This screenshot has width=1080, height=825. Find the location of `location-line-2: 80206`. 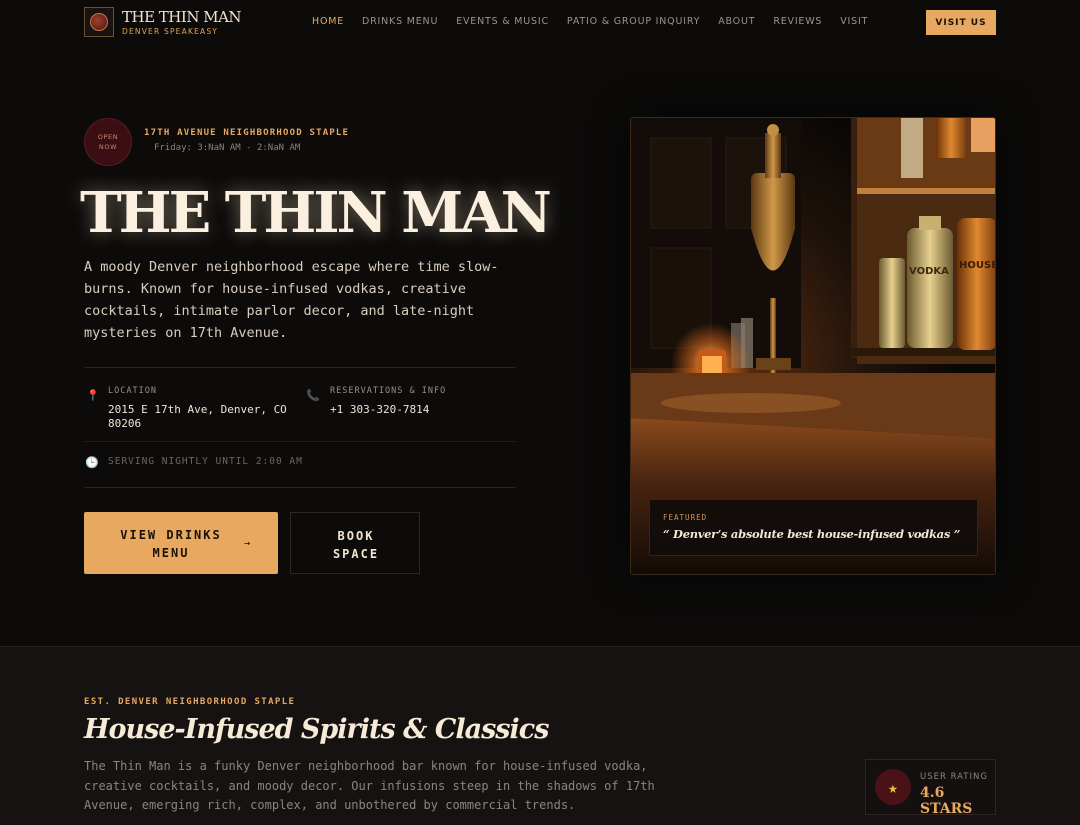

location-line-2: 80206 is located at coordinates (125, 423).